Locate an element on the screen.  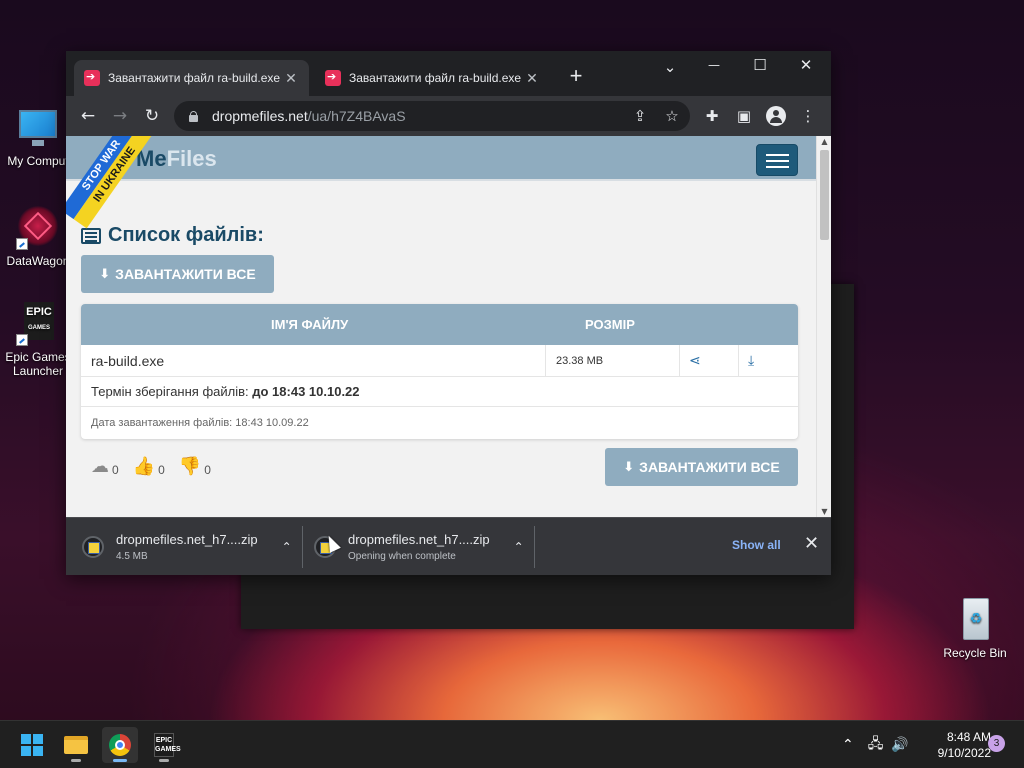
download-item: dropmefiles.net_h7....zip 4.5 MB ⌃ is located at coordinates (187, 546).